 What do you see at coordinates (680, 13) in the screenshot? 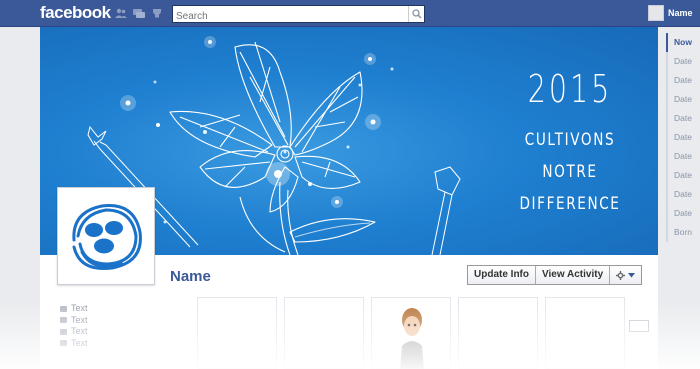
I see `user-name-link: Name` at bounding box center [680, 13].